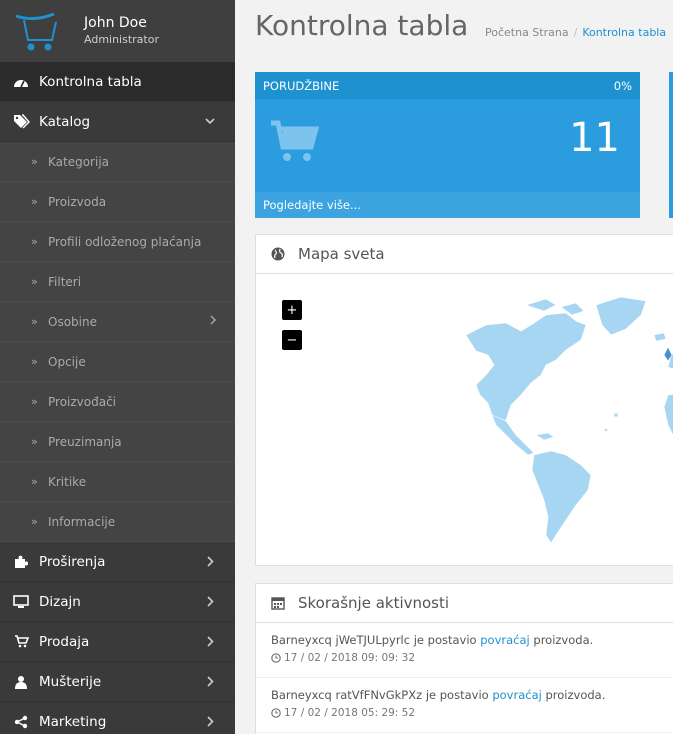  Describe the element at coordinates (447, 85) in the screenshot. I see `tile-header: PORUDŽBINE 0%` at that location.